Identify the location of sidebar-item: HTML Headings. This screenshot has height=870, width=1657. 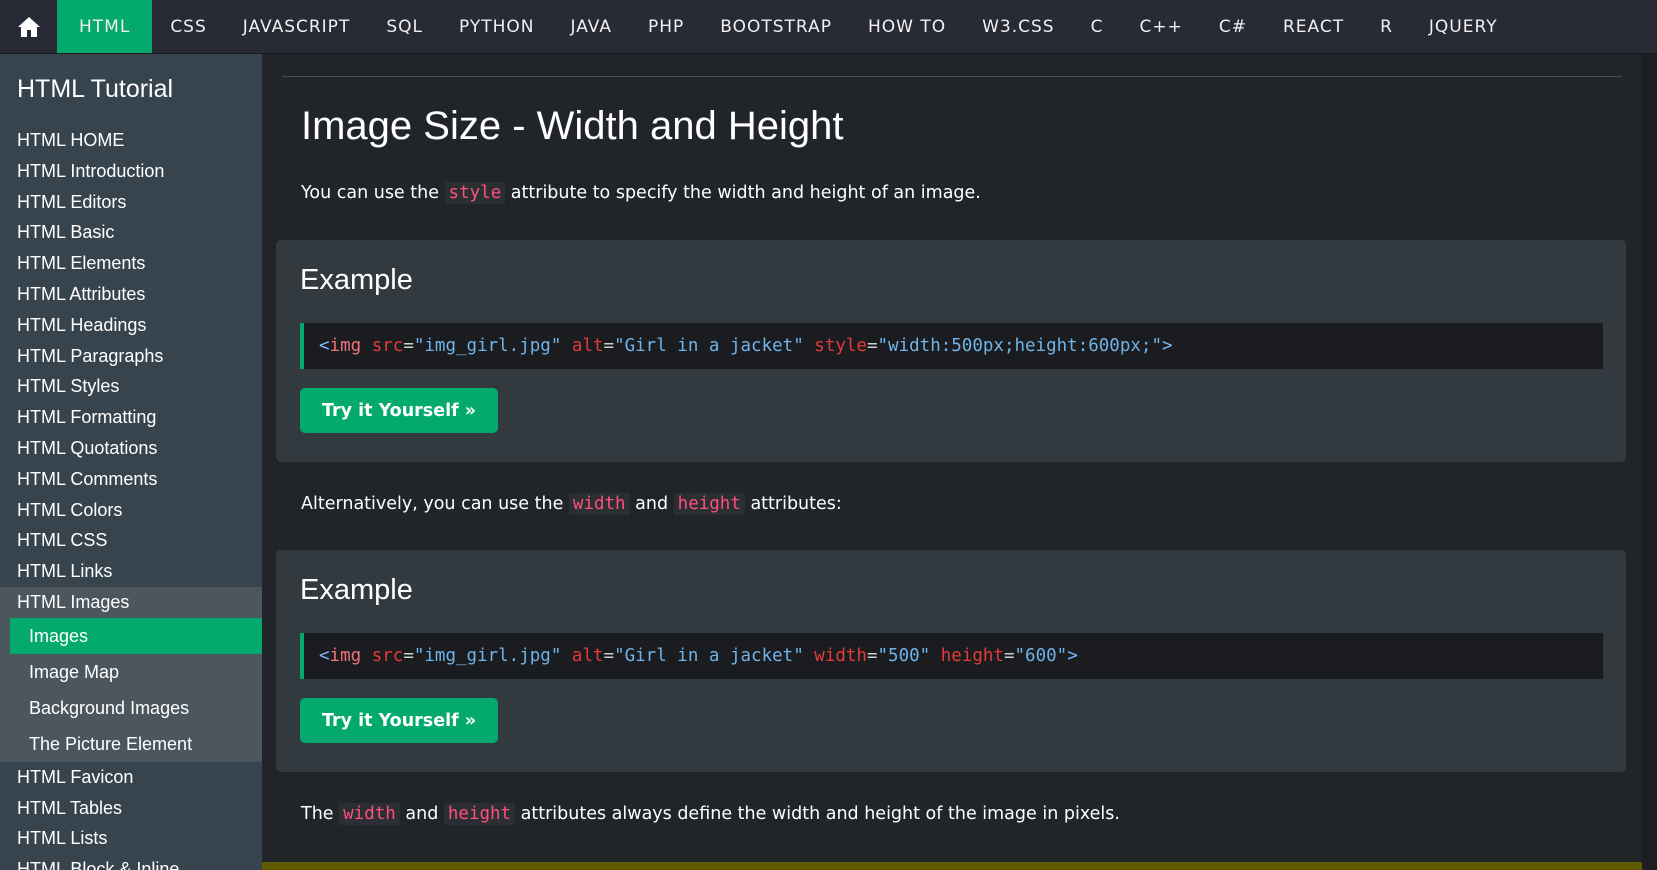
(131, 325).